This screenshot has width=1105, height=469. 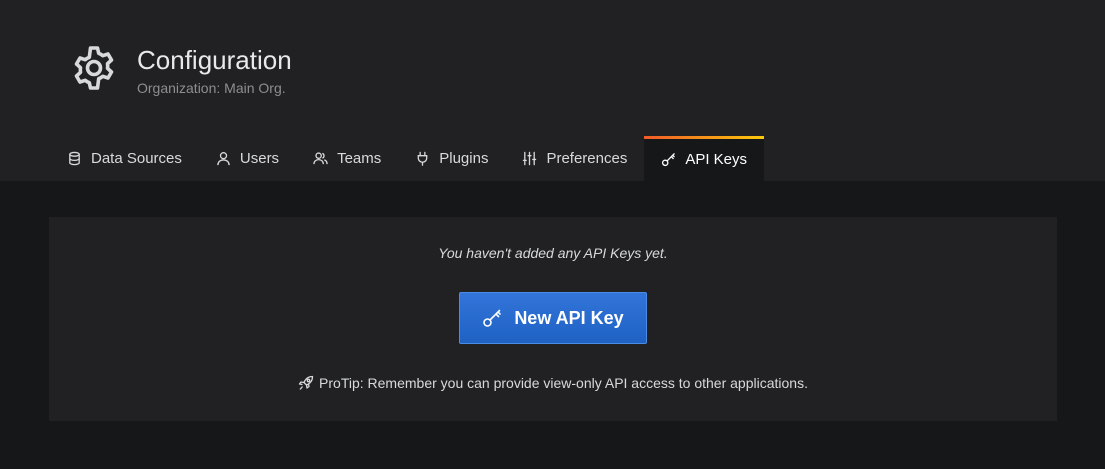 I want to click on tab-api-keys: API Keys, so click(x=704, y=158).